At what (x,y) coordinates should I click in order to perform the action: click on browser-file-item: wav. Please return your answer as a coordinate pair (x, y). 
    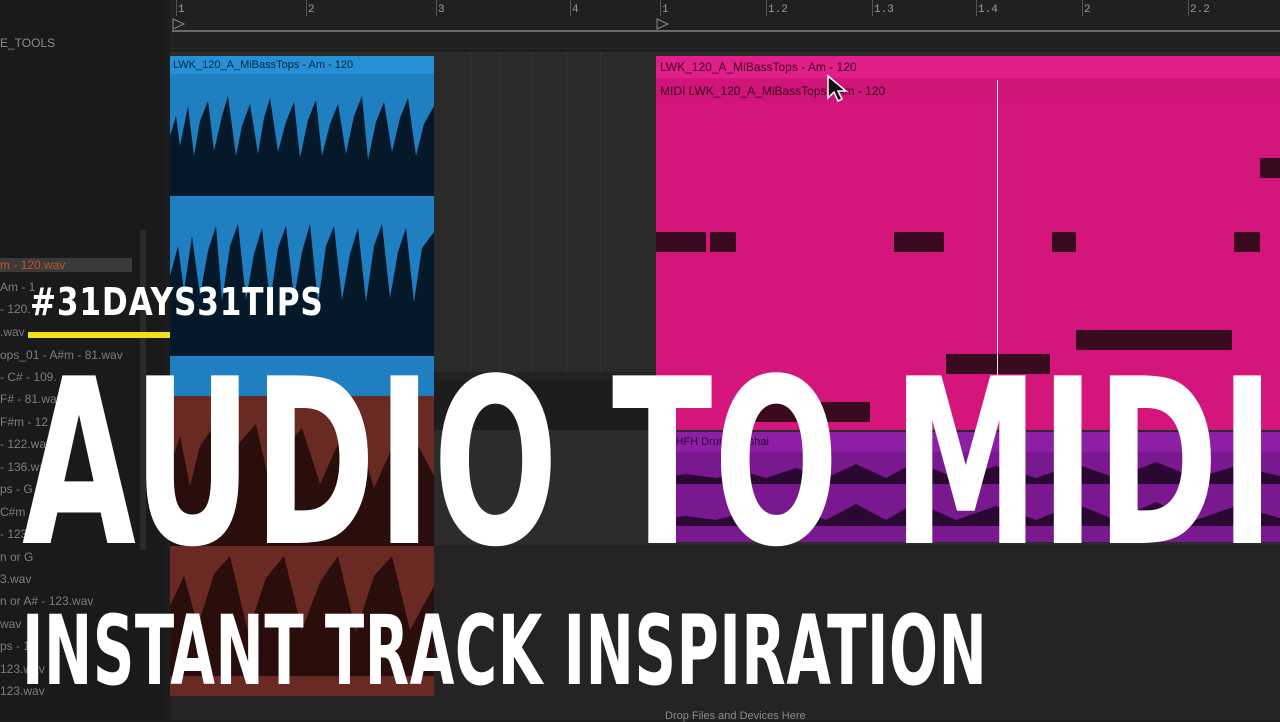
    Looking at the image, I should click on (10, 624).